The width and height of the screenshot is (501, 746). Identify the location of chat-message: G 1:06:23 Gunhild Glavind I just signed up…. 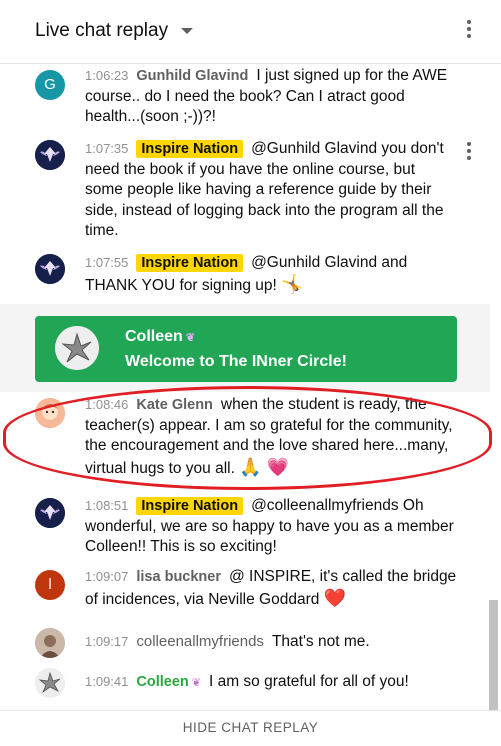
(245, 97).